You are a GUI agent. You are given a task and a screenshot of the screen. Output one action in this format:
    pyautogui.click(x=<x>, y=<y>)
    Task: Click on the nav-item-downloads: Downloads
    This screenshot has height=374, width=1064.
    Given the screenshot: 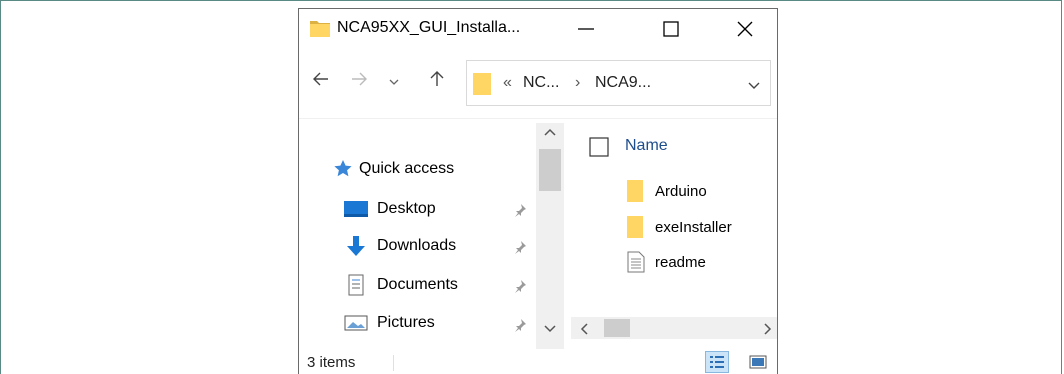 What is the action you would take?
    pyautogui.click(x=399, y=246)
    